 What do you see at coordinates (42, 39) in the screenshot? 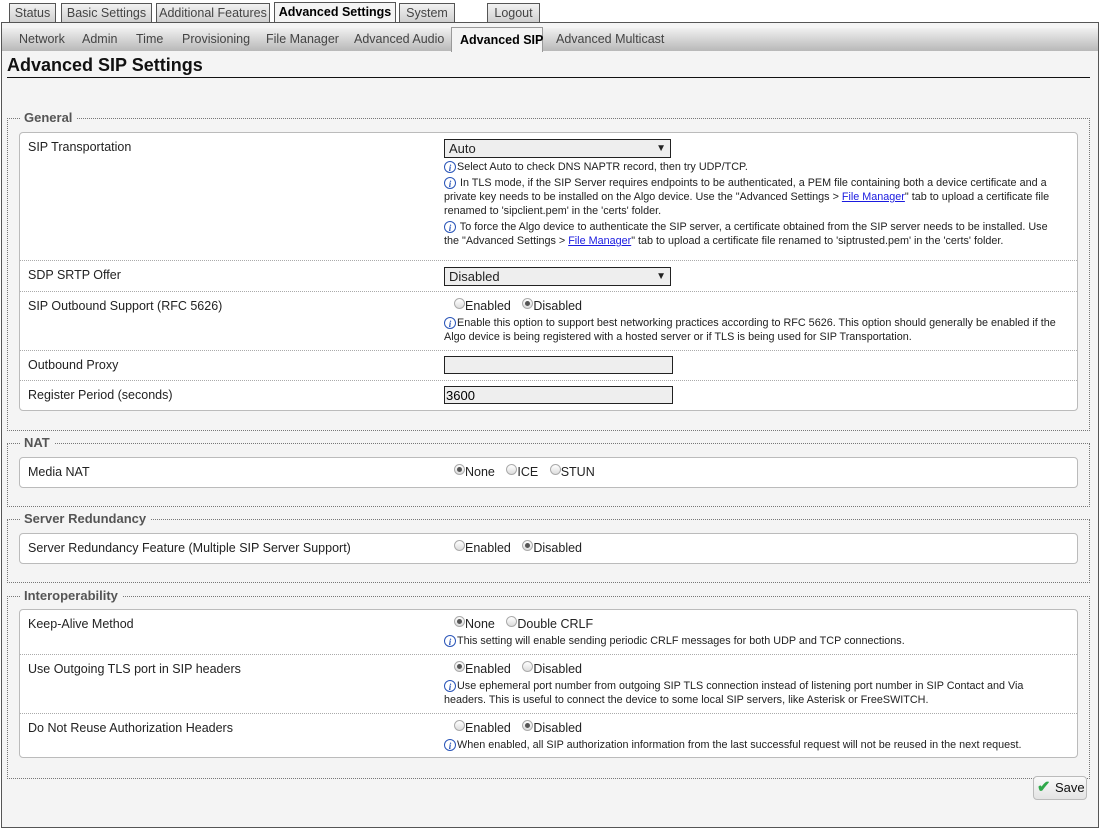
I see `subtab-network: Network` at bounding box center [42, 39].